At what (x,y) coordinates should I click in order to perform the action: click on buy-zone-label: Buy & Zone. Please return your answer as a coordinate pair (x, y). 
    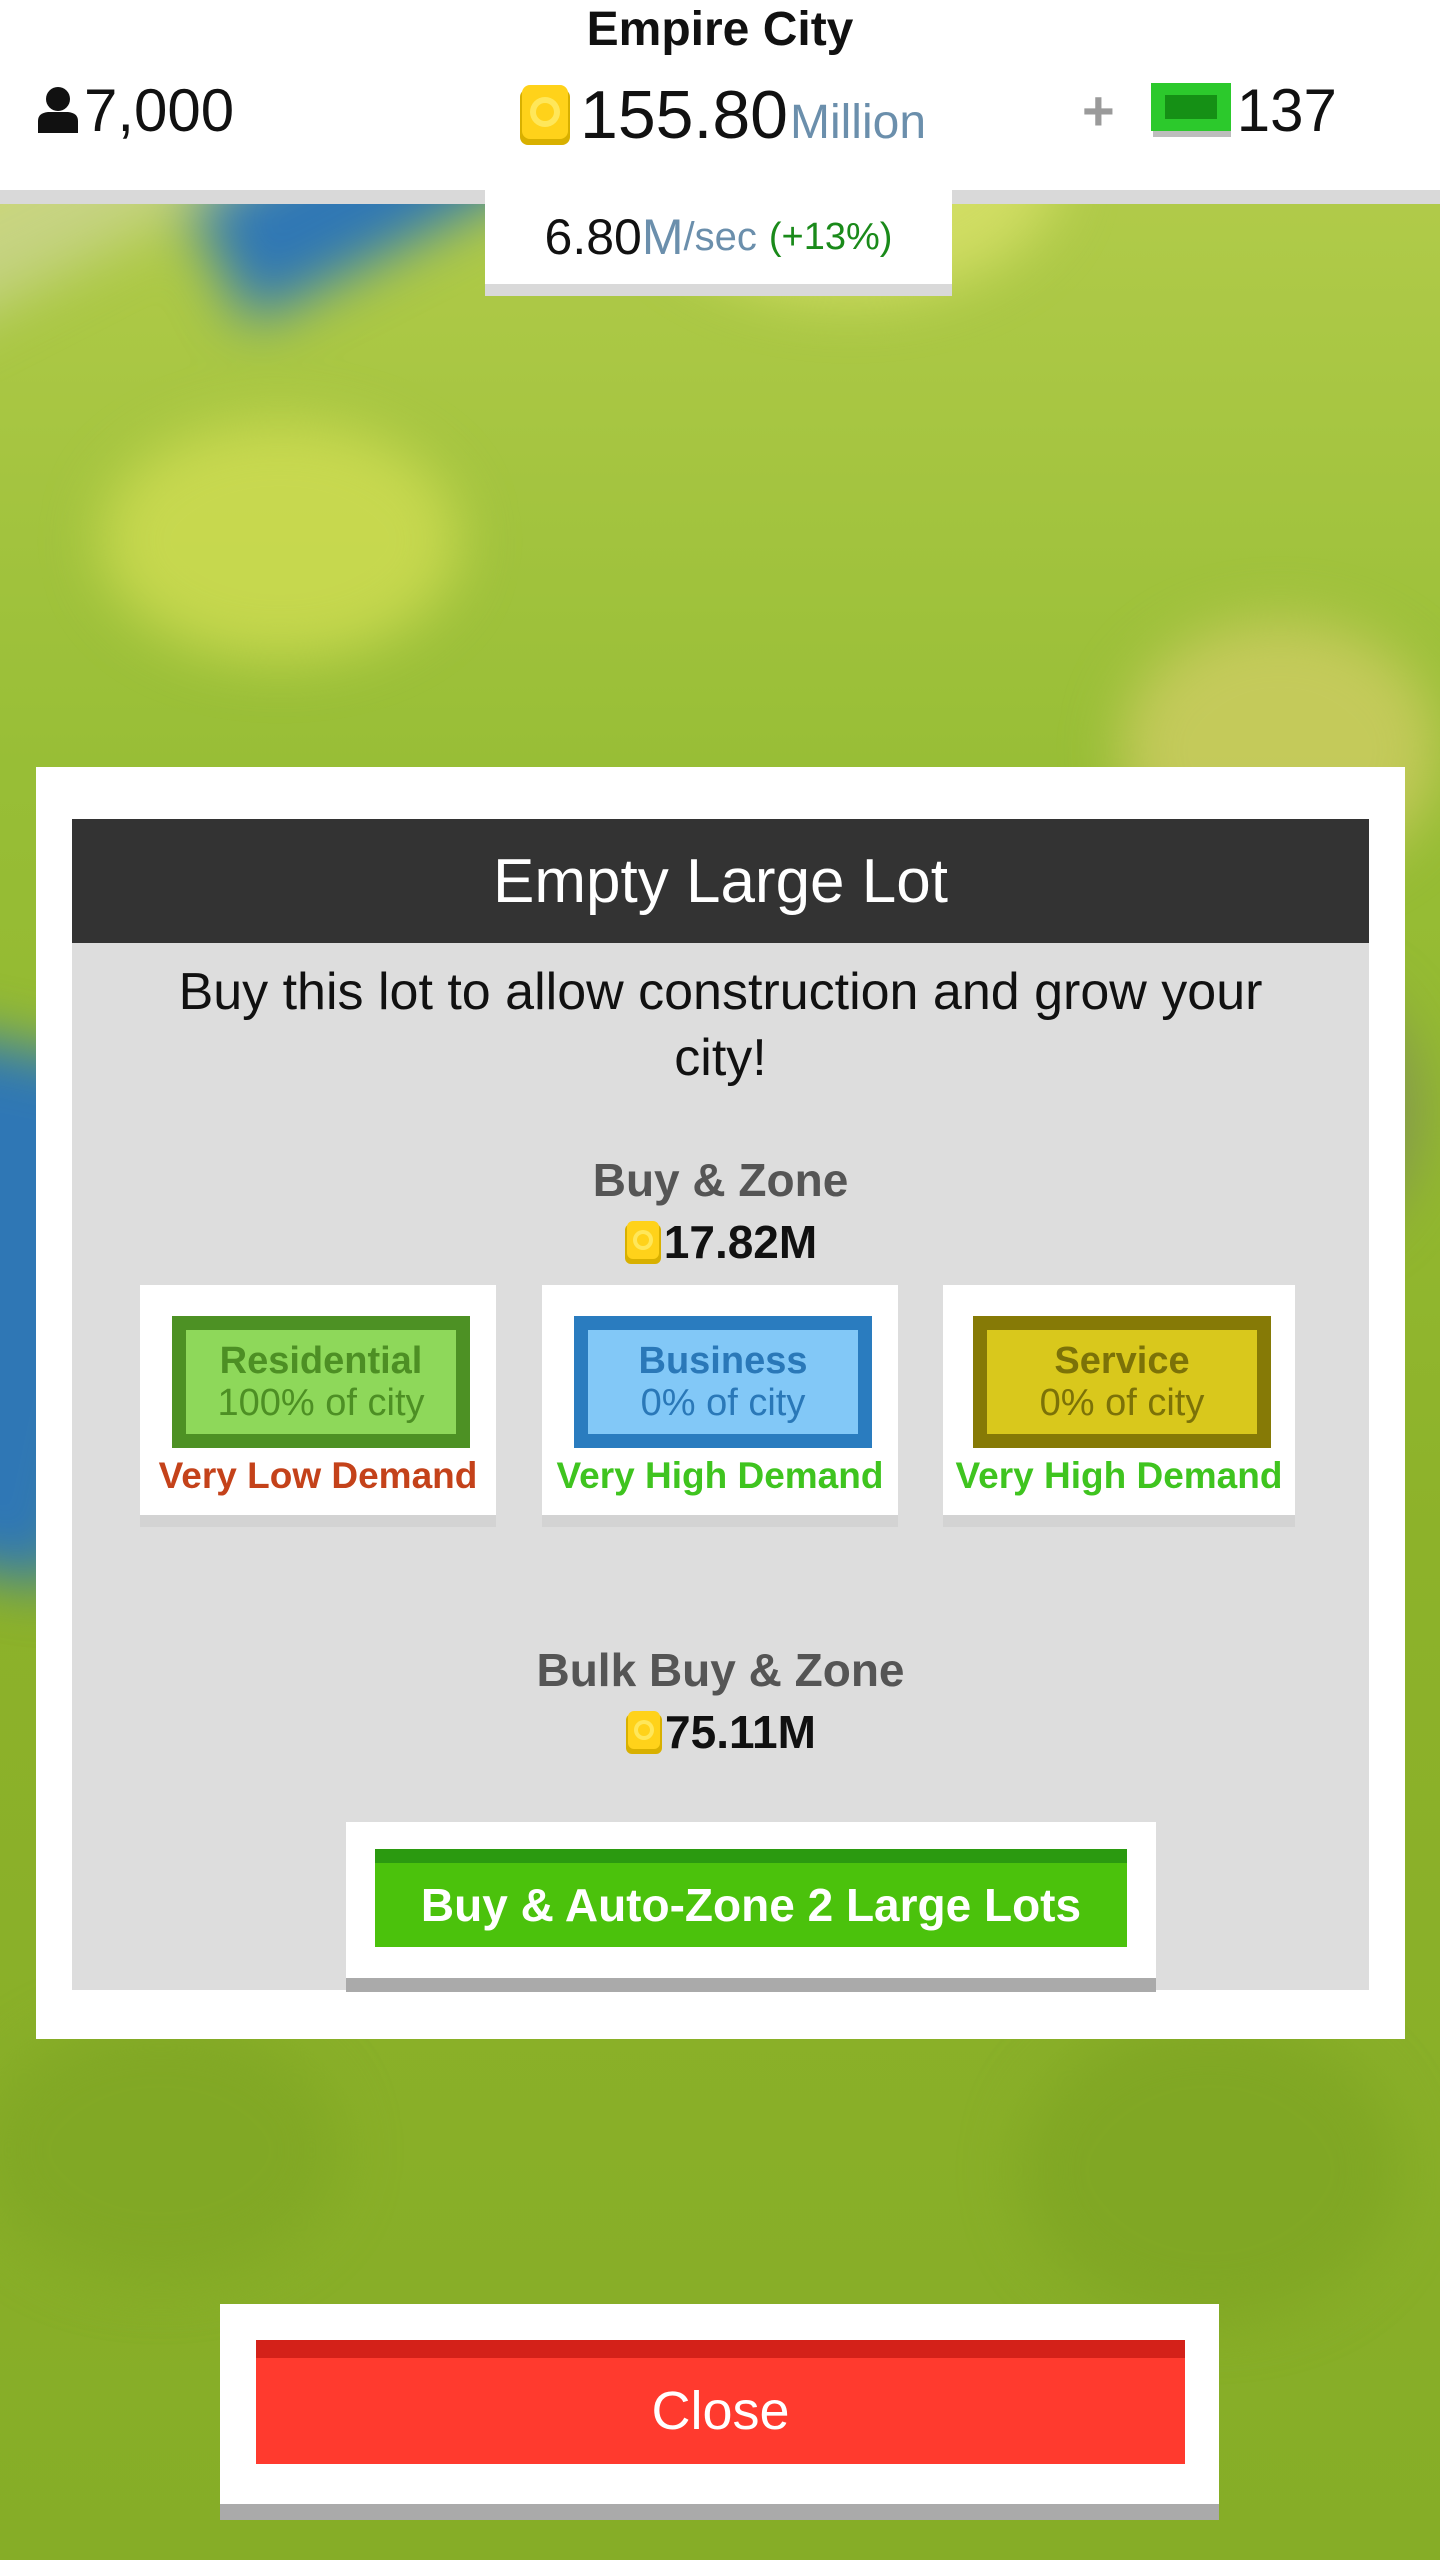
    Looking at the image, I should click on (720, 1180).